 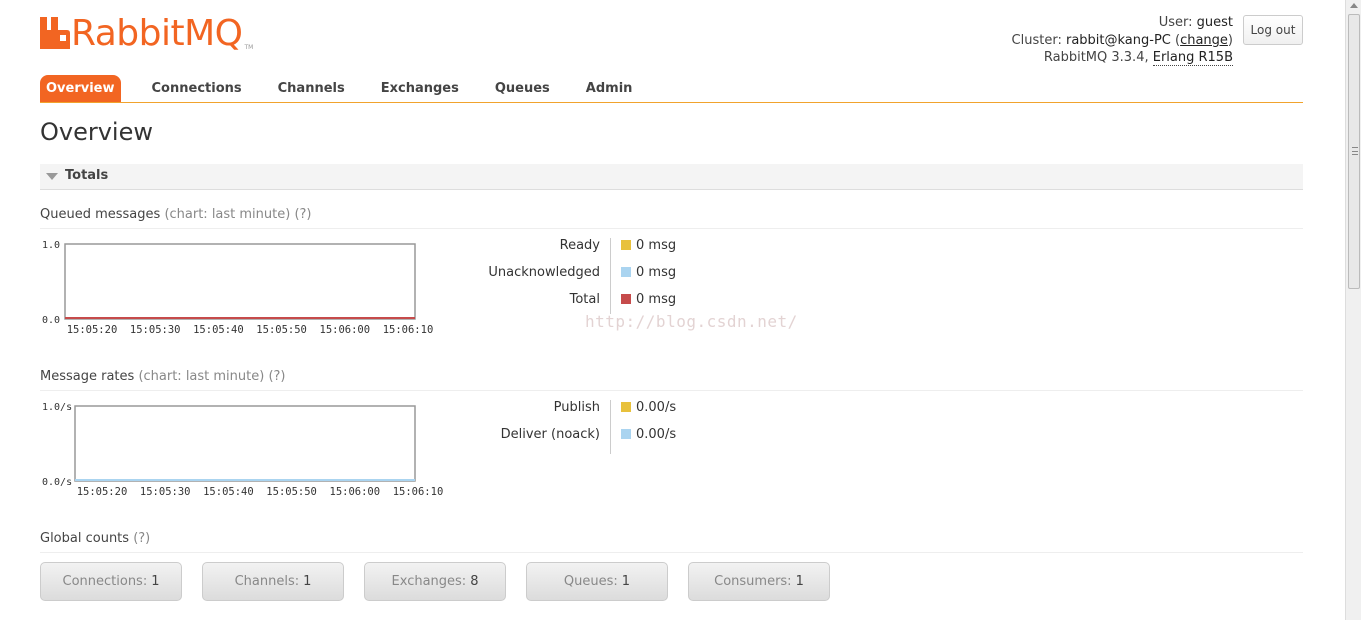 What do you see at coordinates (267, 581) in the screenshot?
I see `count-label: Channels:` at bounding box center [267, 581].